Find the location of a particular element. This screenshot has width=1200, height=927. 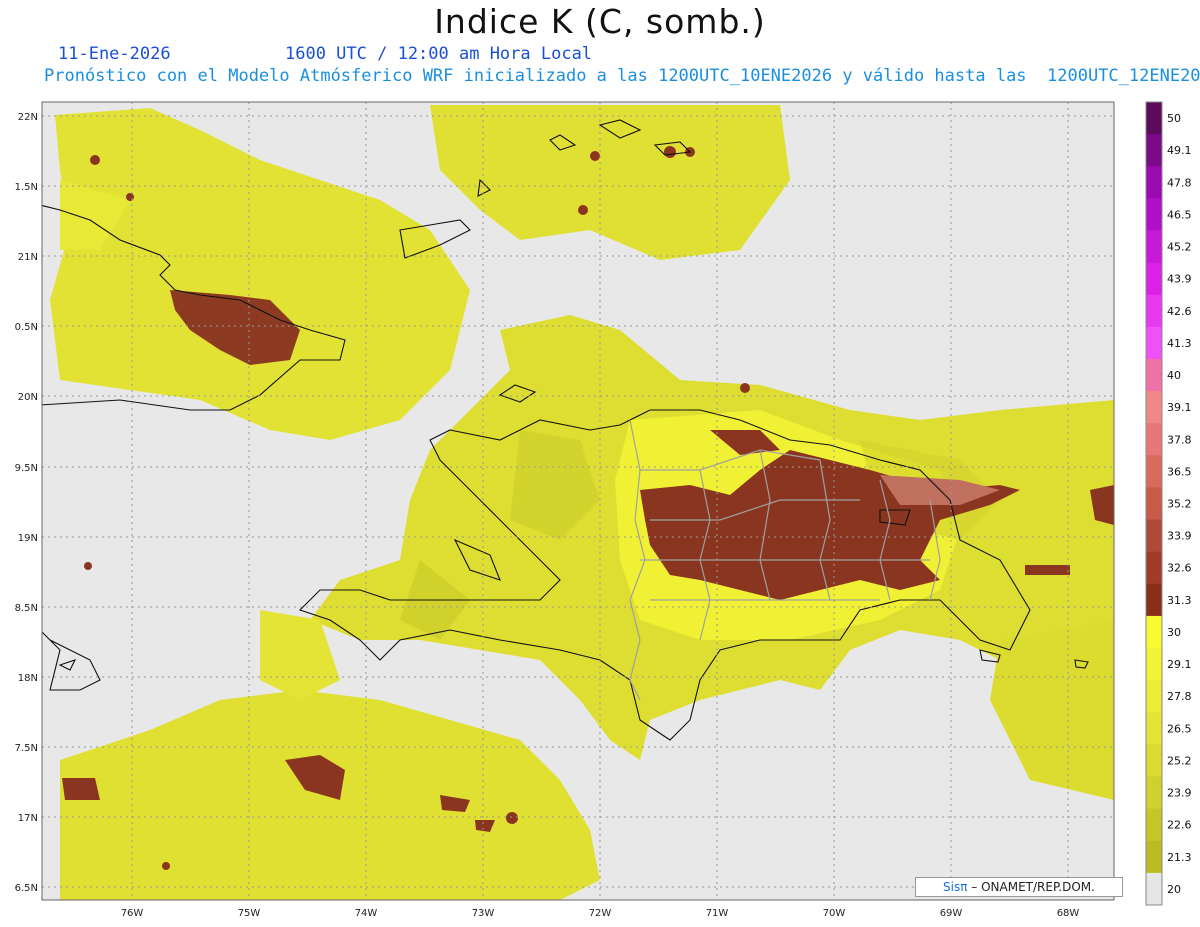

credit-box: Sisπ – ONAMET/REP.DOM. is located at coordinates (1019, 887).